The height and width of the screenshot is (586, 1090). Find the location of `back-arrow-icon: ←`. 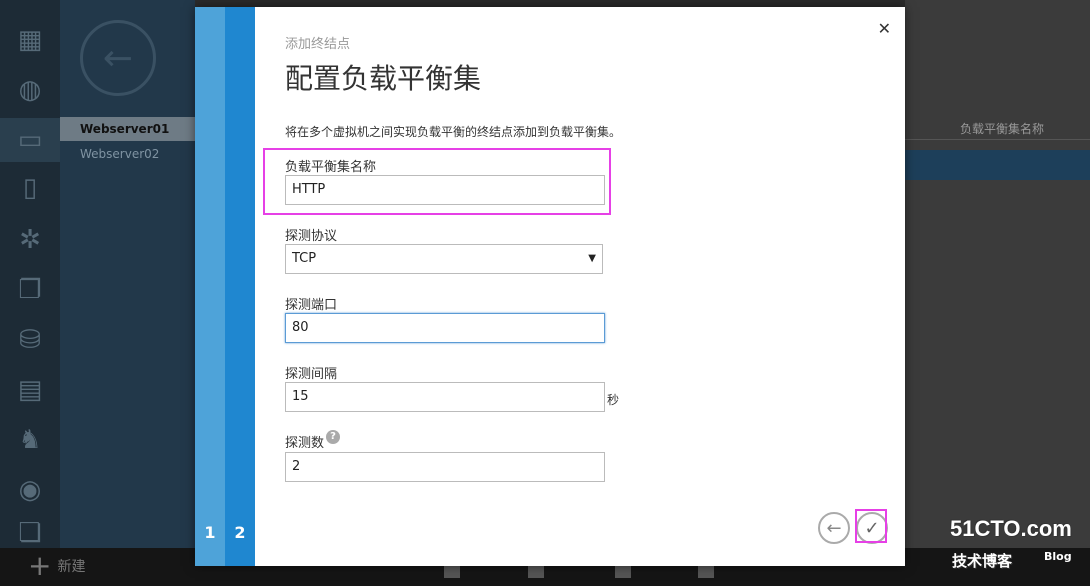

back-arrow-icon: ← is located at coordinates (118, 58).